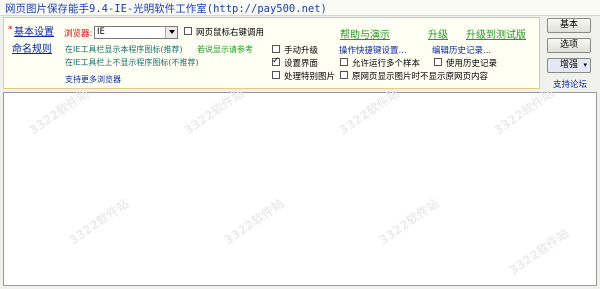 This screenshot has height=289, width=600. I want to click on naming-rules-link: 命名规则, so click(32, 47).